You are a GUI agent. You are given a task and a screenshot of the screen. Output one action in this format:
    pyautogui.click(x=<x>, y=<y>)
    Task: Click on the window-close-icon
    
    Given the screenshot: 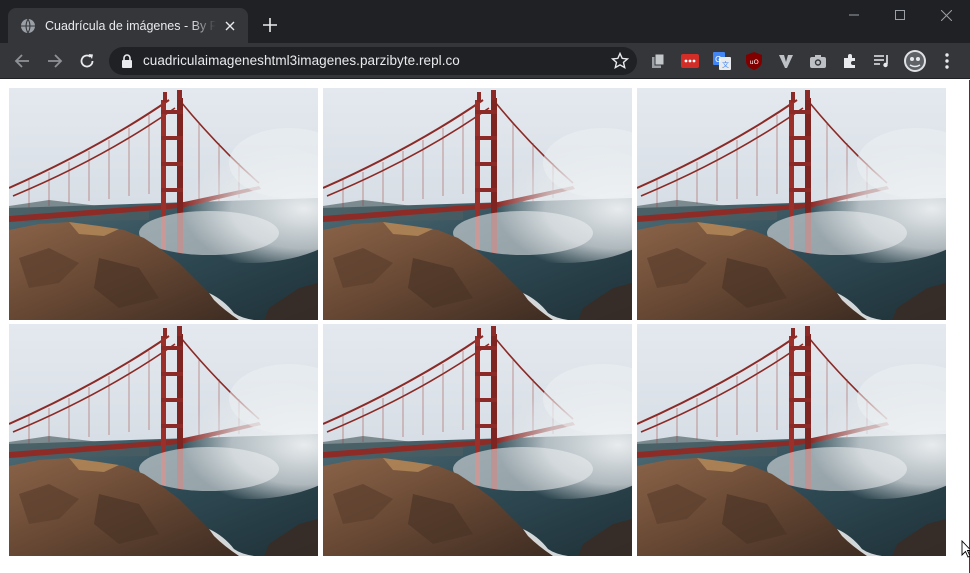 What is the action you would take?
    pyautogui.click(x=946, y=15)
    